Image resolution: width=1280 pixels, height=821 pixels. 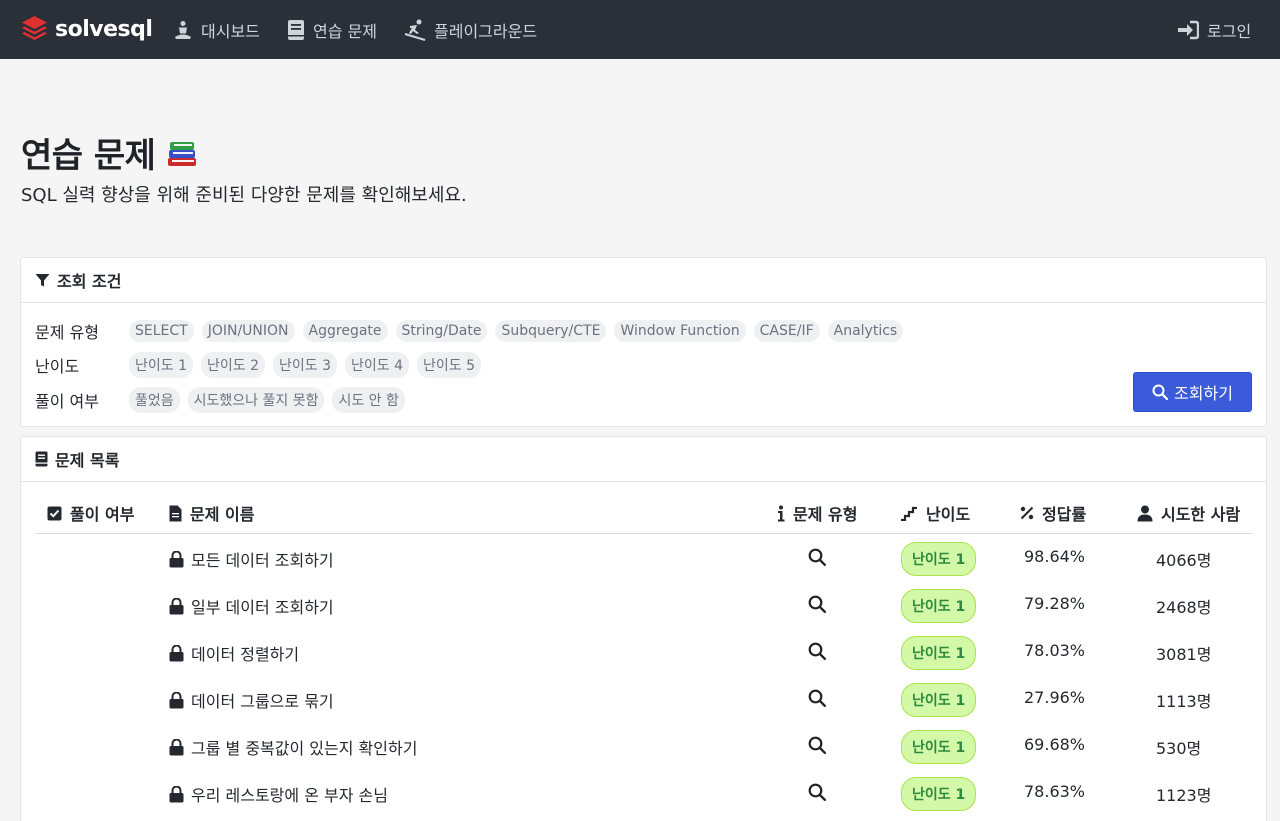 What do you see at coordinates (643, 459) in the screenshot?
I see `problem-list-header: 문제 목록` at bounding box center [643, 459].